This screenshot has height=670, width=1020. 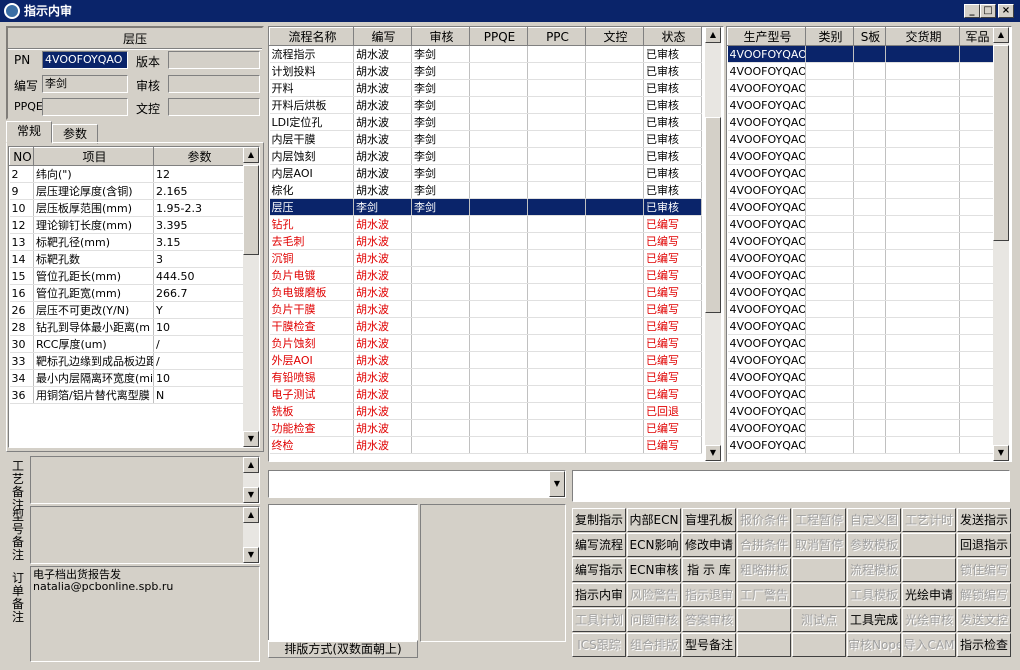 I want to click on pn-field: 4VOOFOYQAO, so click(x=85, y=60).